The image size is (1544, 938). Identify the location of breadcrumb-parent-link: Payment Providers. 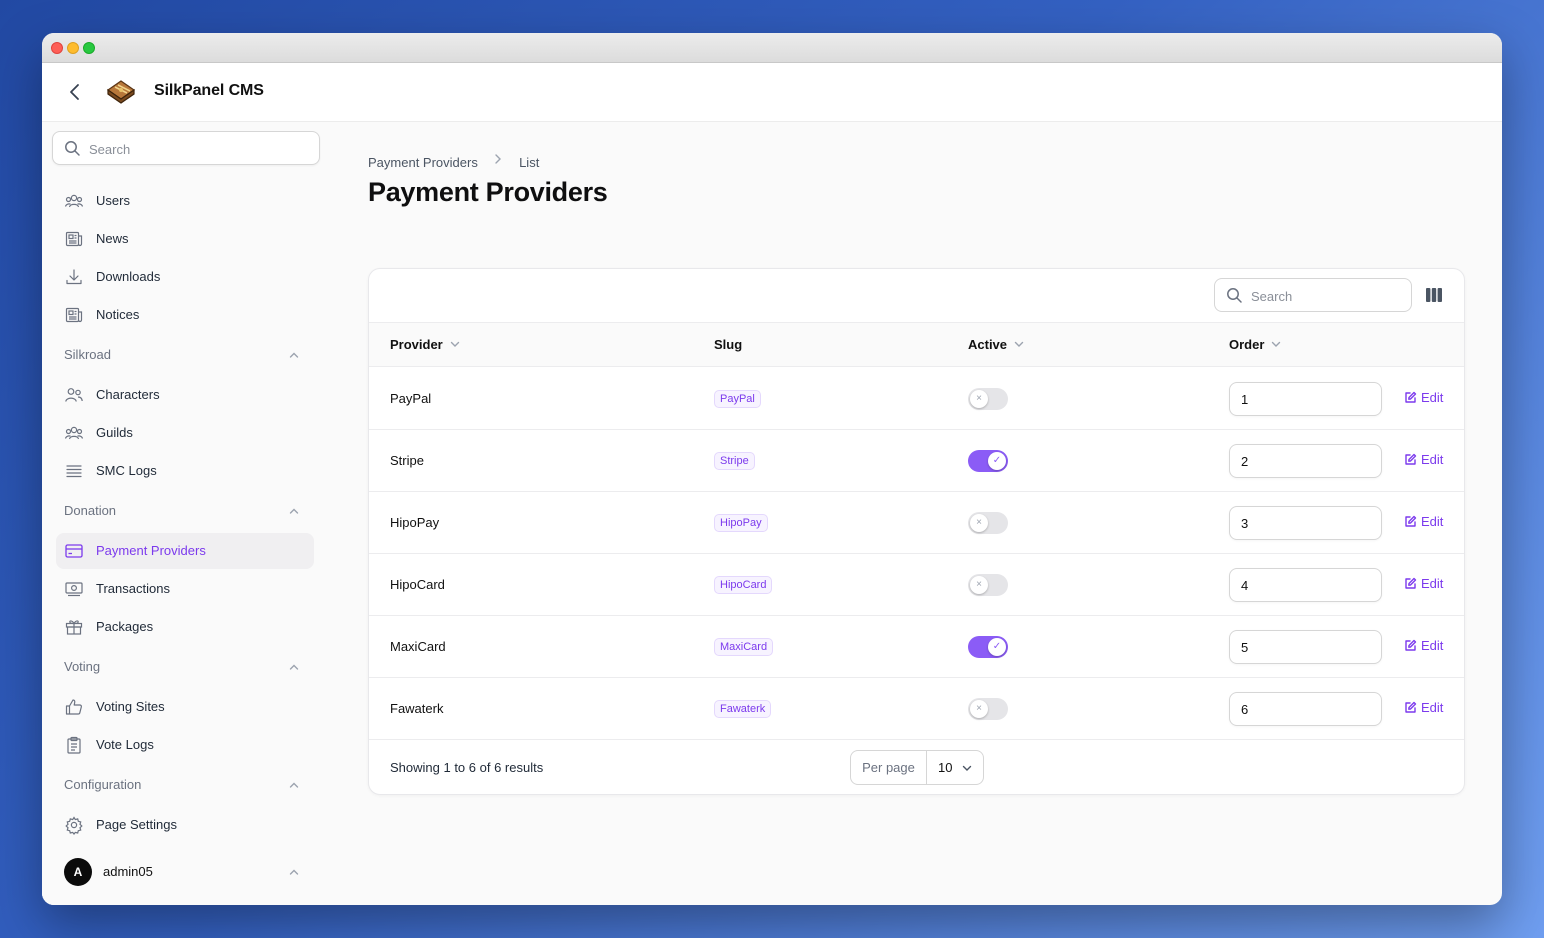
(423, 162).